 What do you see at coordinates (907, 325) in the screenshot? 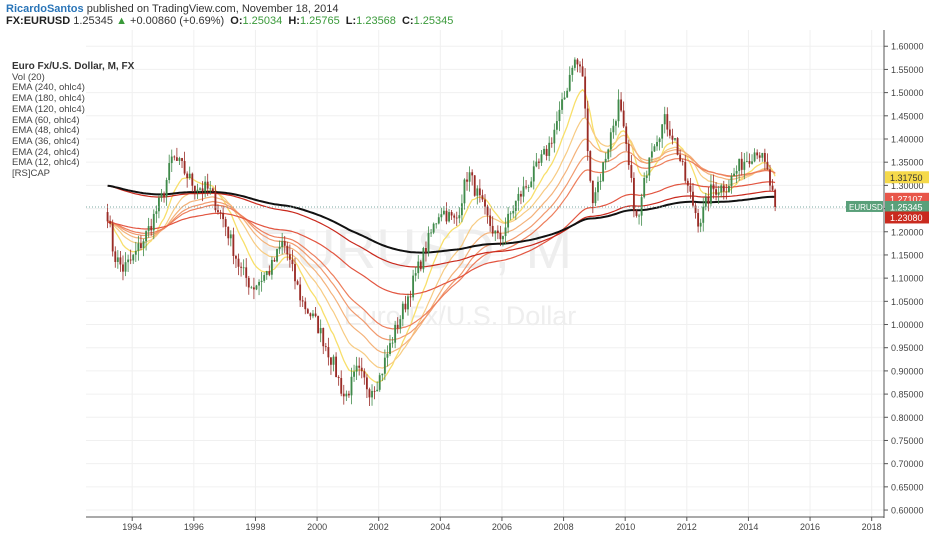
I see `y-tick-label: 1.00000` at bounding box center [907, 325].